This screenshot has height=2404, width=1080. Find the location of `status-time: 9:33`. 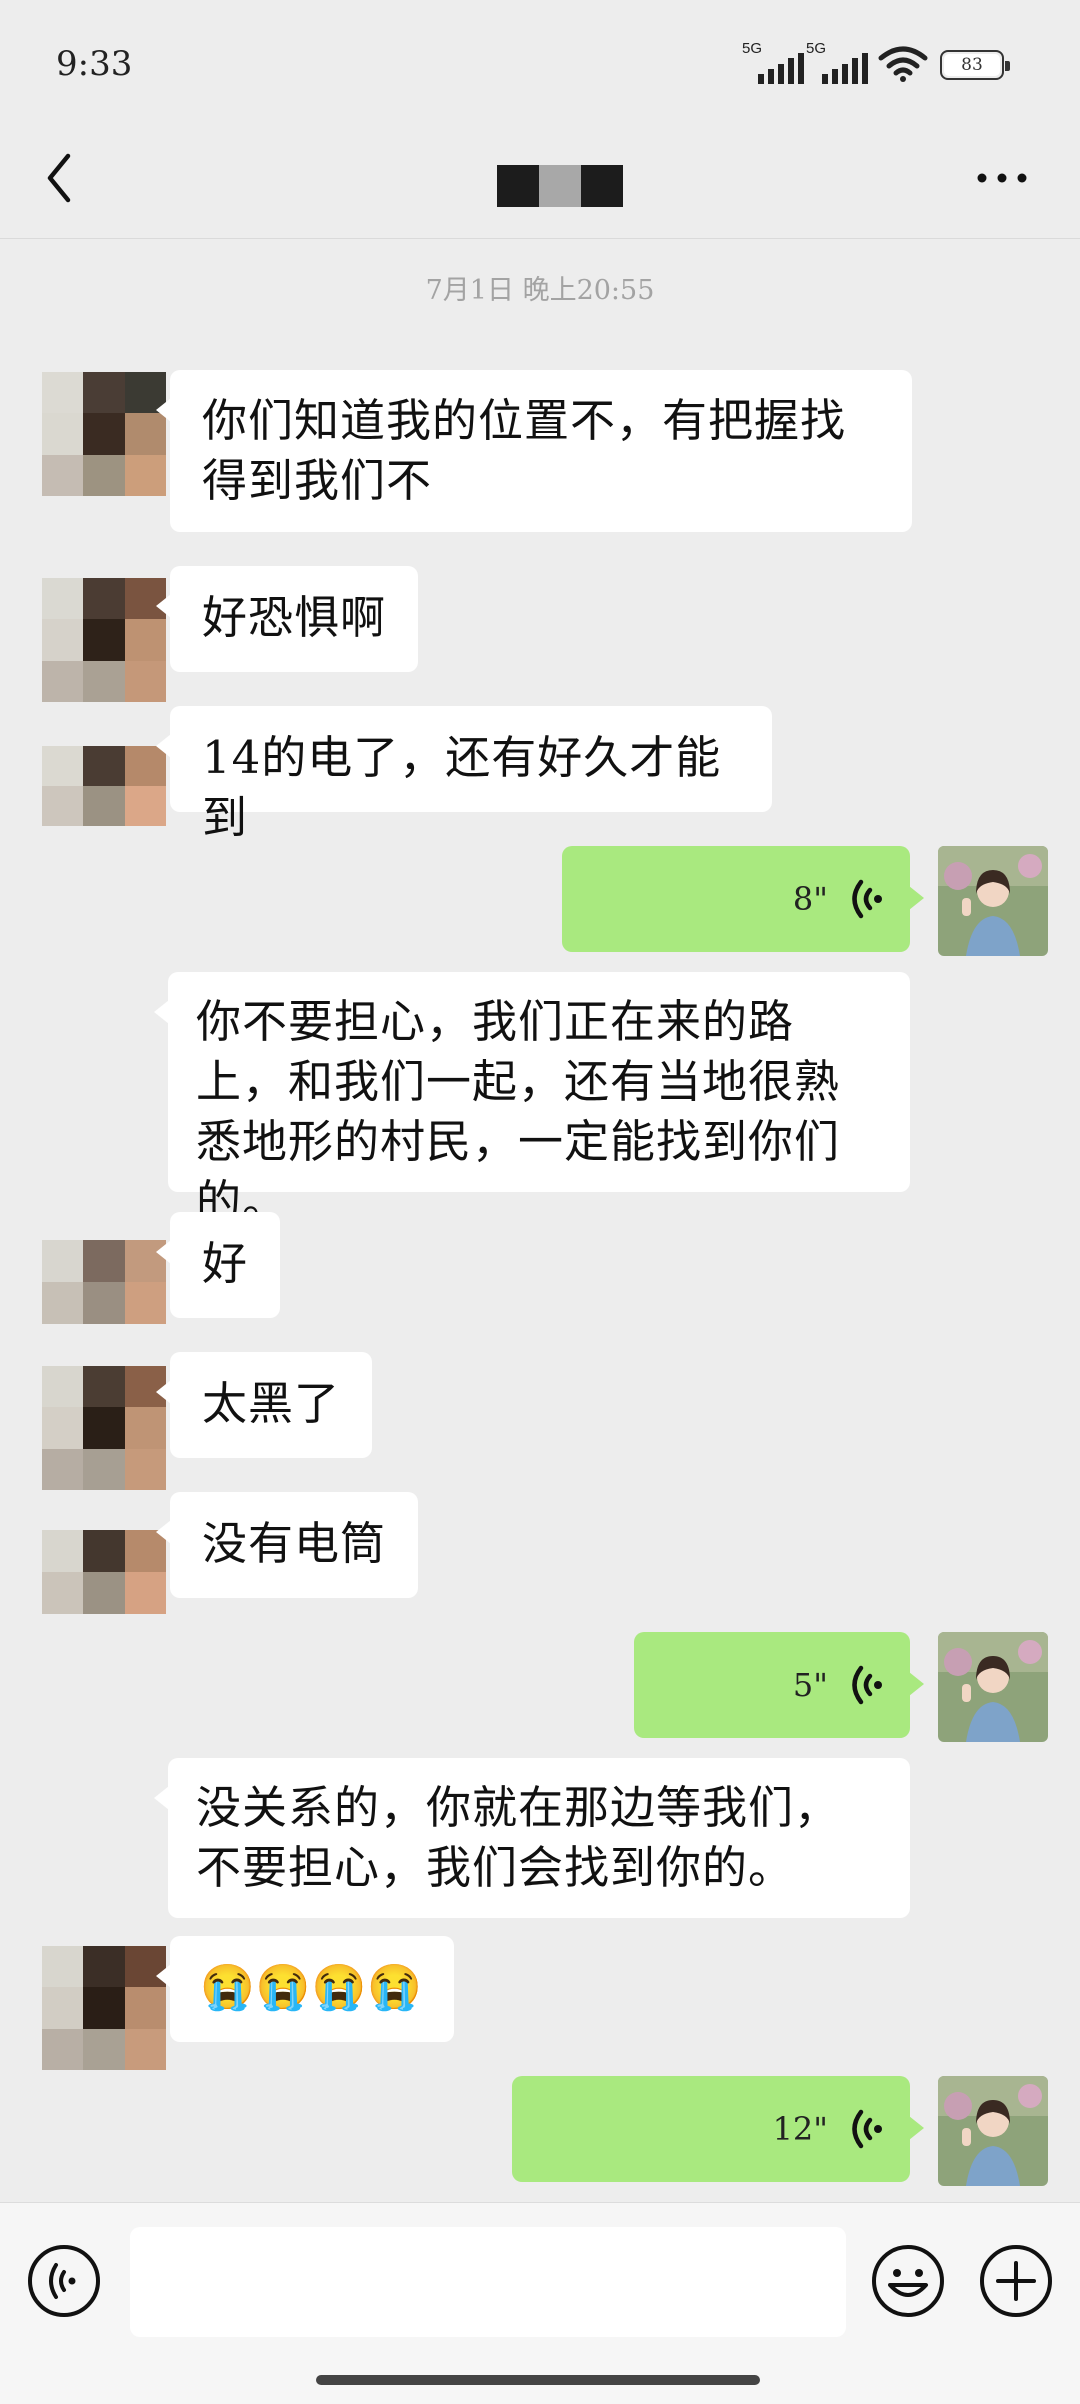

status-time: 9:33 is located at coordinates (94, 64).